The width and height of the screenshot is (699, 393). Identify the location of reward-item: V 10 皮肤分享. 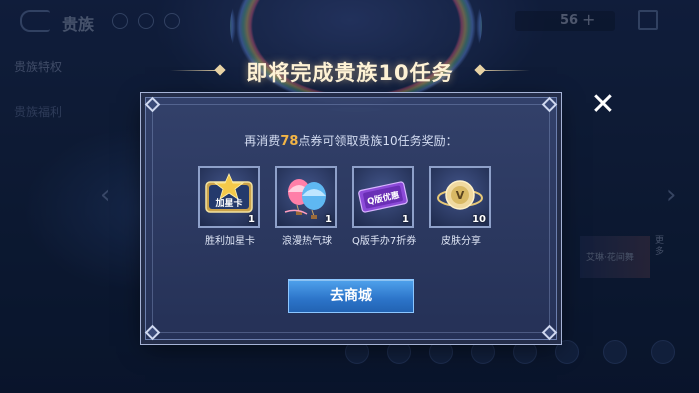
(461, 206).